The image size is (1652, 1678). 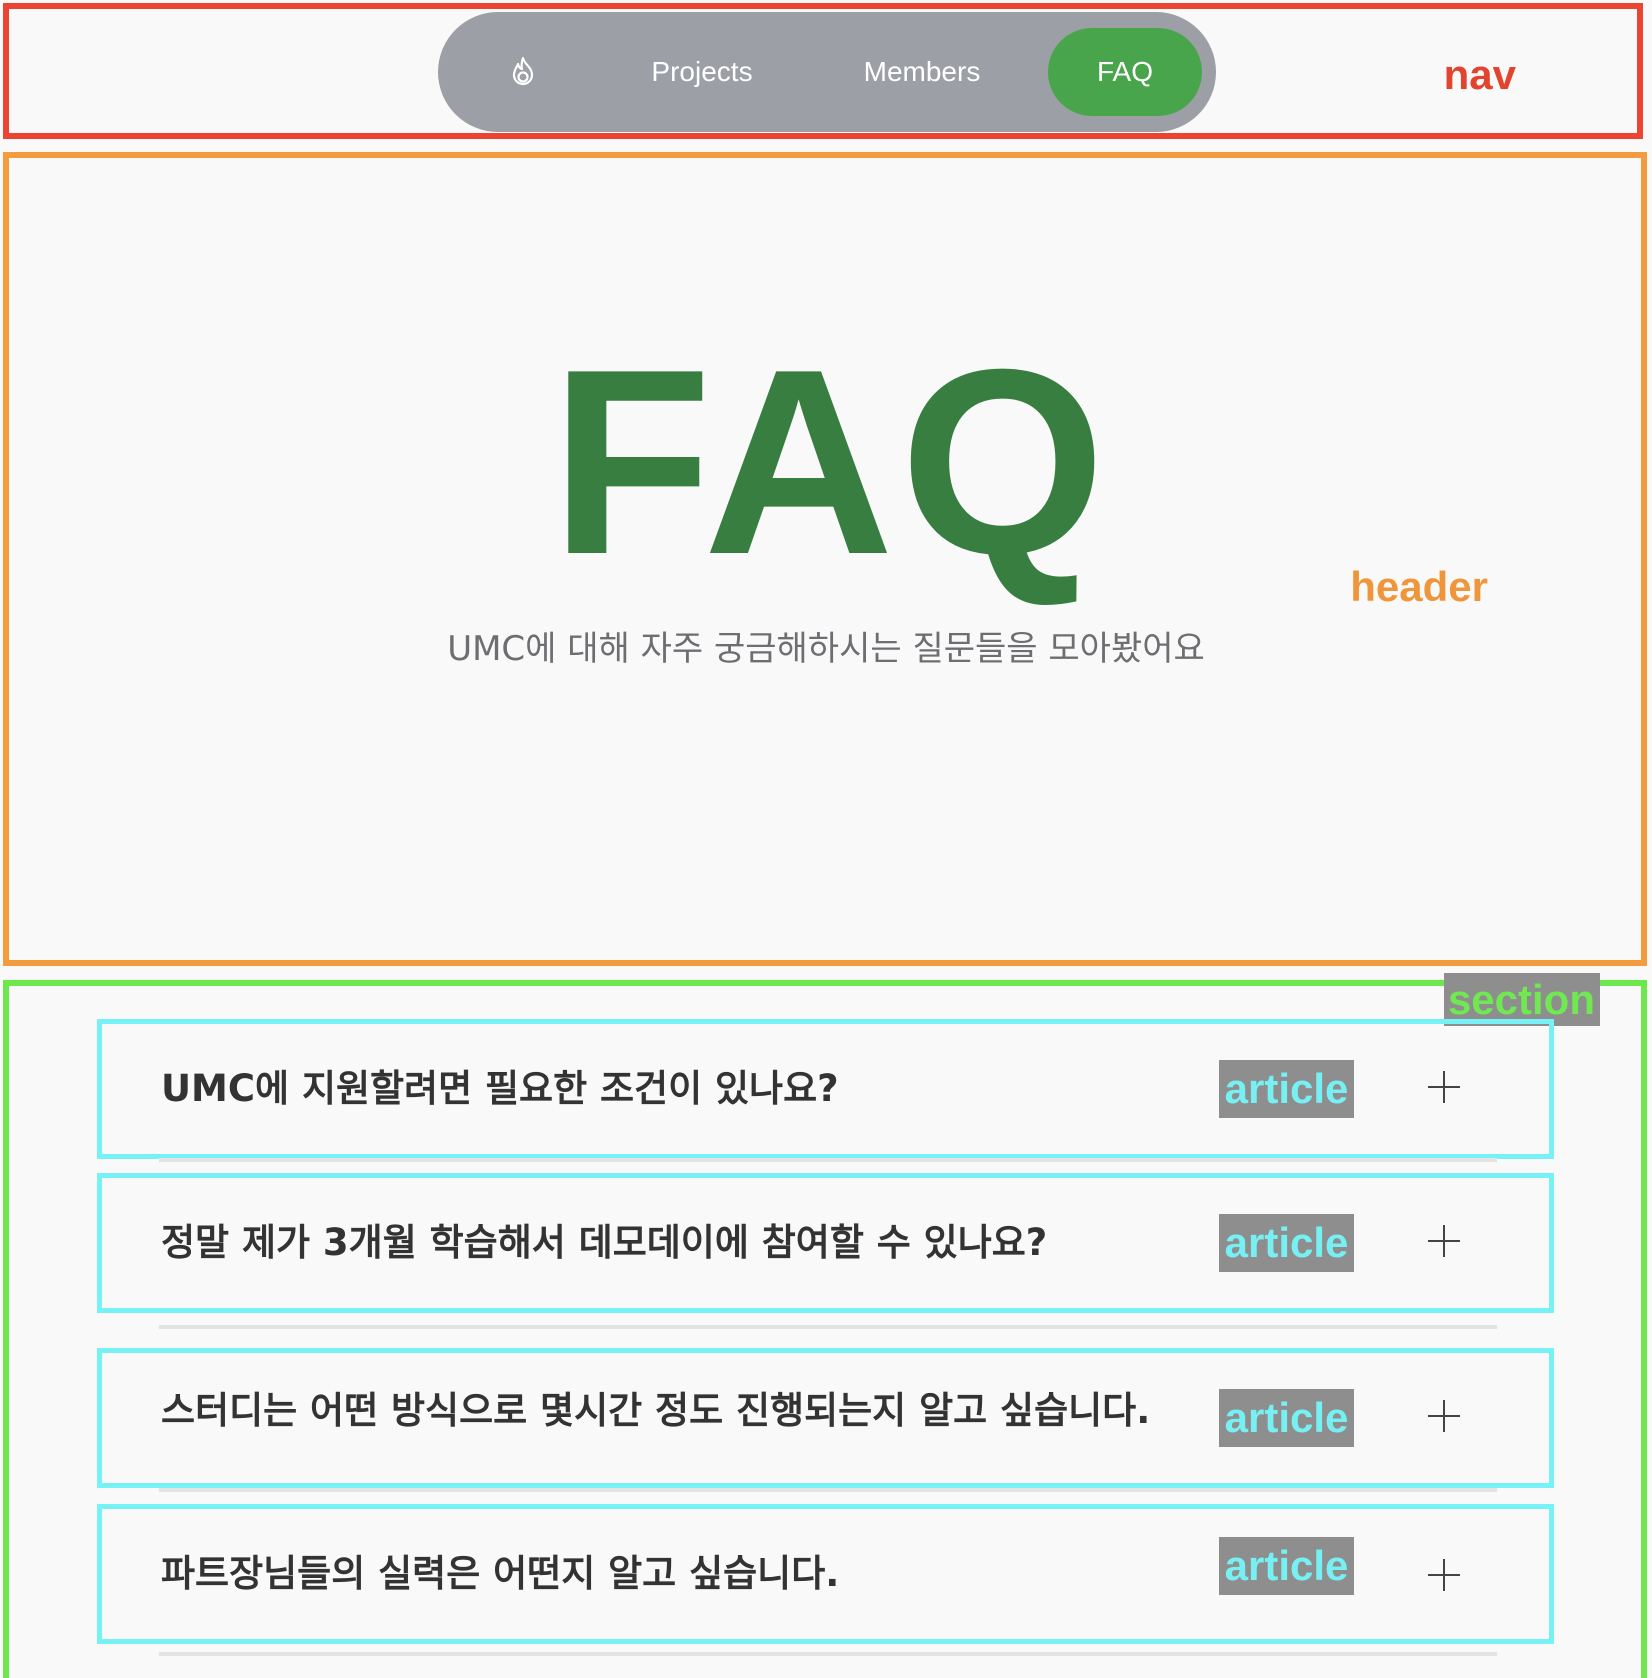 What do you see at coordinates (1419, 586) in the screenshot?
I see `header-tag-label: header` at bounding box center [1419, 586].